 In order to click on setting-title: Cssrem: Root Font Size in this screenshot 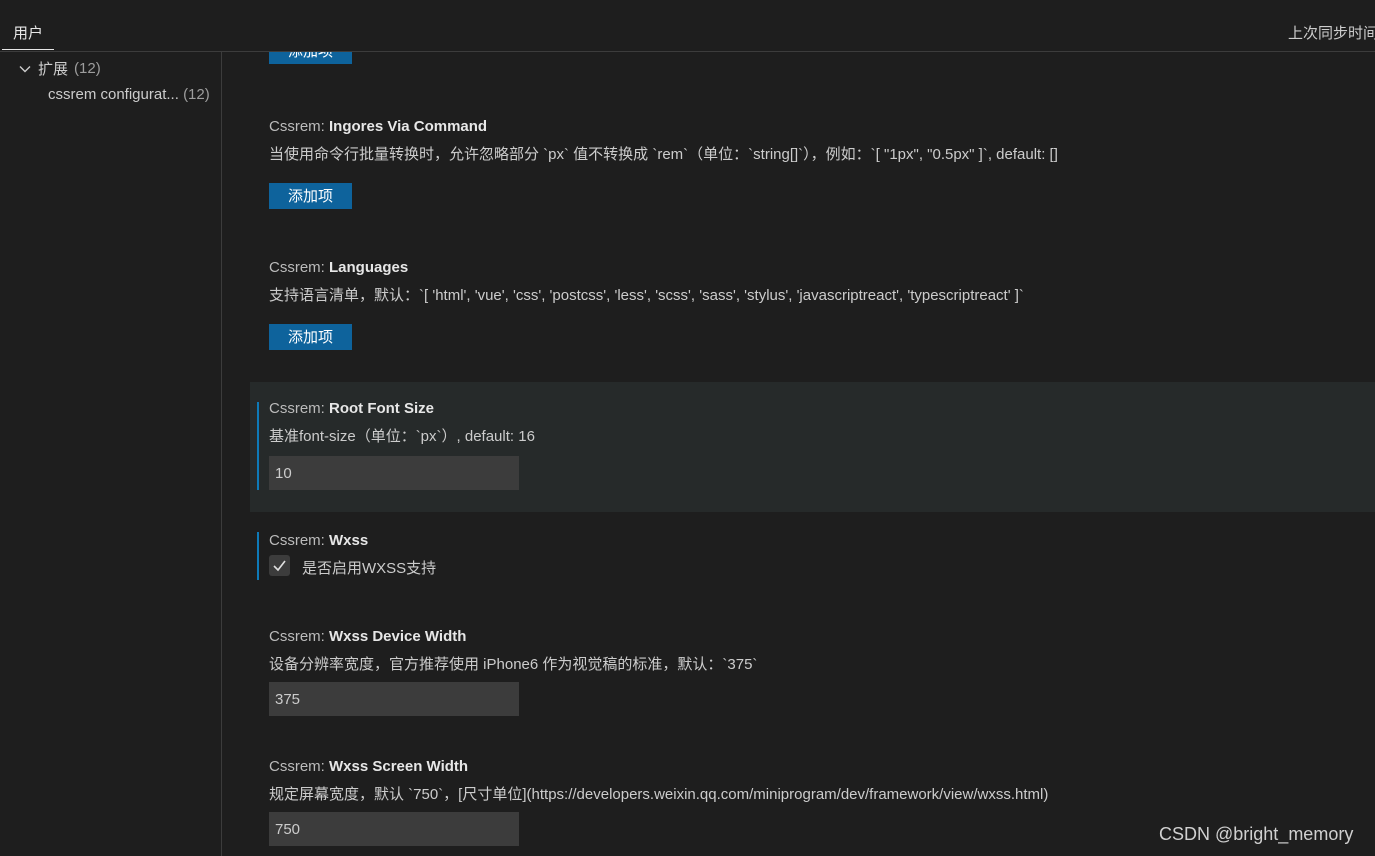, I will do `click(351, 408)`.